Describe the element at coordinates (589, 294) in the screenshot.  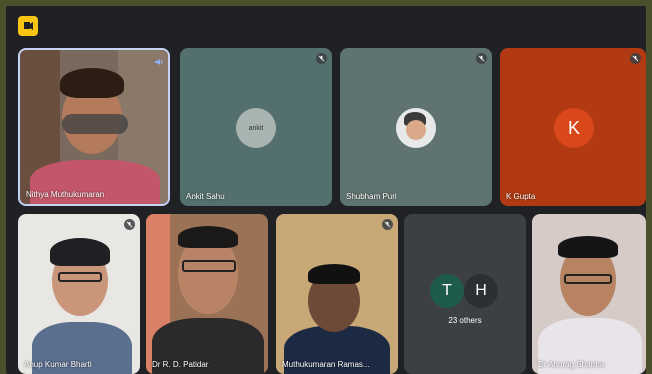
I see `participant-tile: Dr Anurag Sharma` at that location.